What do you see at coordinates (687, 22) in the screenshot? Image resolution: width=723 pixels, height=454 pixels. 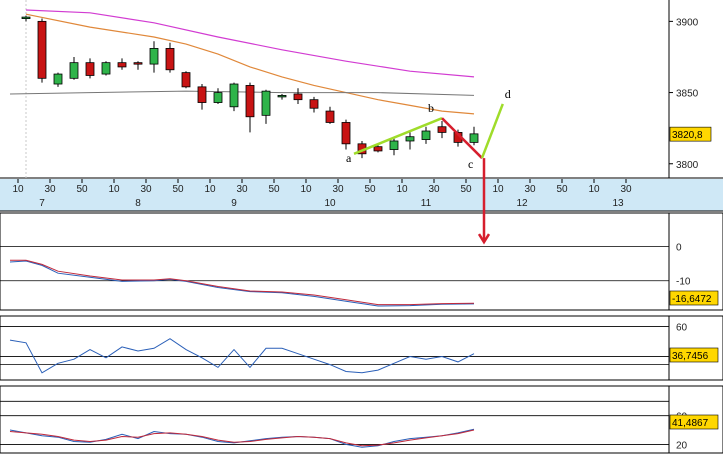 I see `price-ytick-label: 3900` at bounding box center [687, 22].